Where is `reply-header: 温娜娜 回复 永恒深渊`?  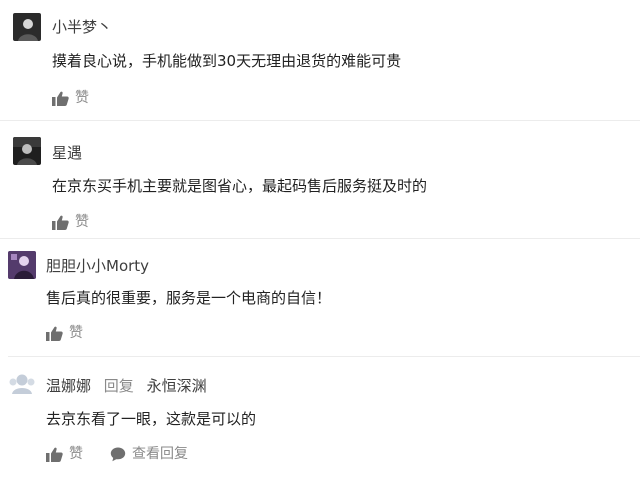 reply-header: 温娜娜 回复 永恒深渊 is located at coordinates (126, 386).